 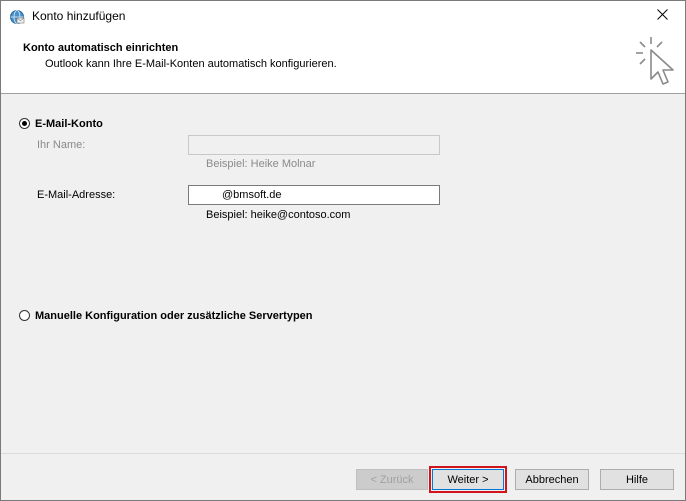 I want to click on email-address-input: @bmsoft.de, so click(x=314, y=195).